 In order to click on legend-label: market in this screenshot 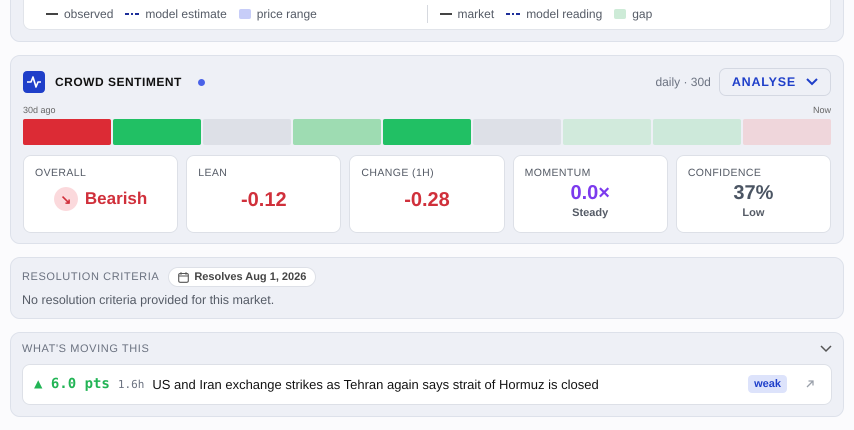, I will do `click(476, 14)`.